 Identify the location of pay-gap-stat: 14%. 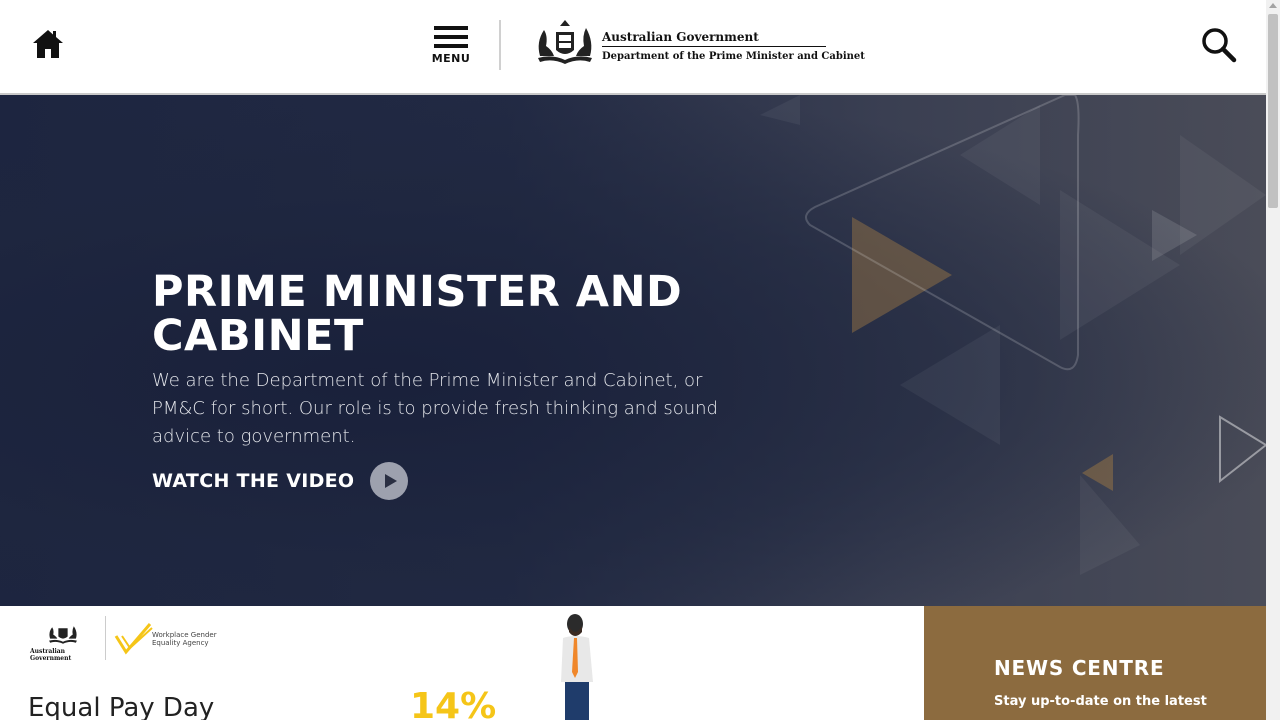
(453, 703).